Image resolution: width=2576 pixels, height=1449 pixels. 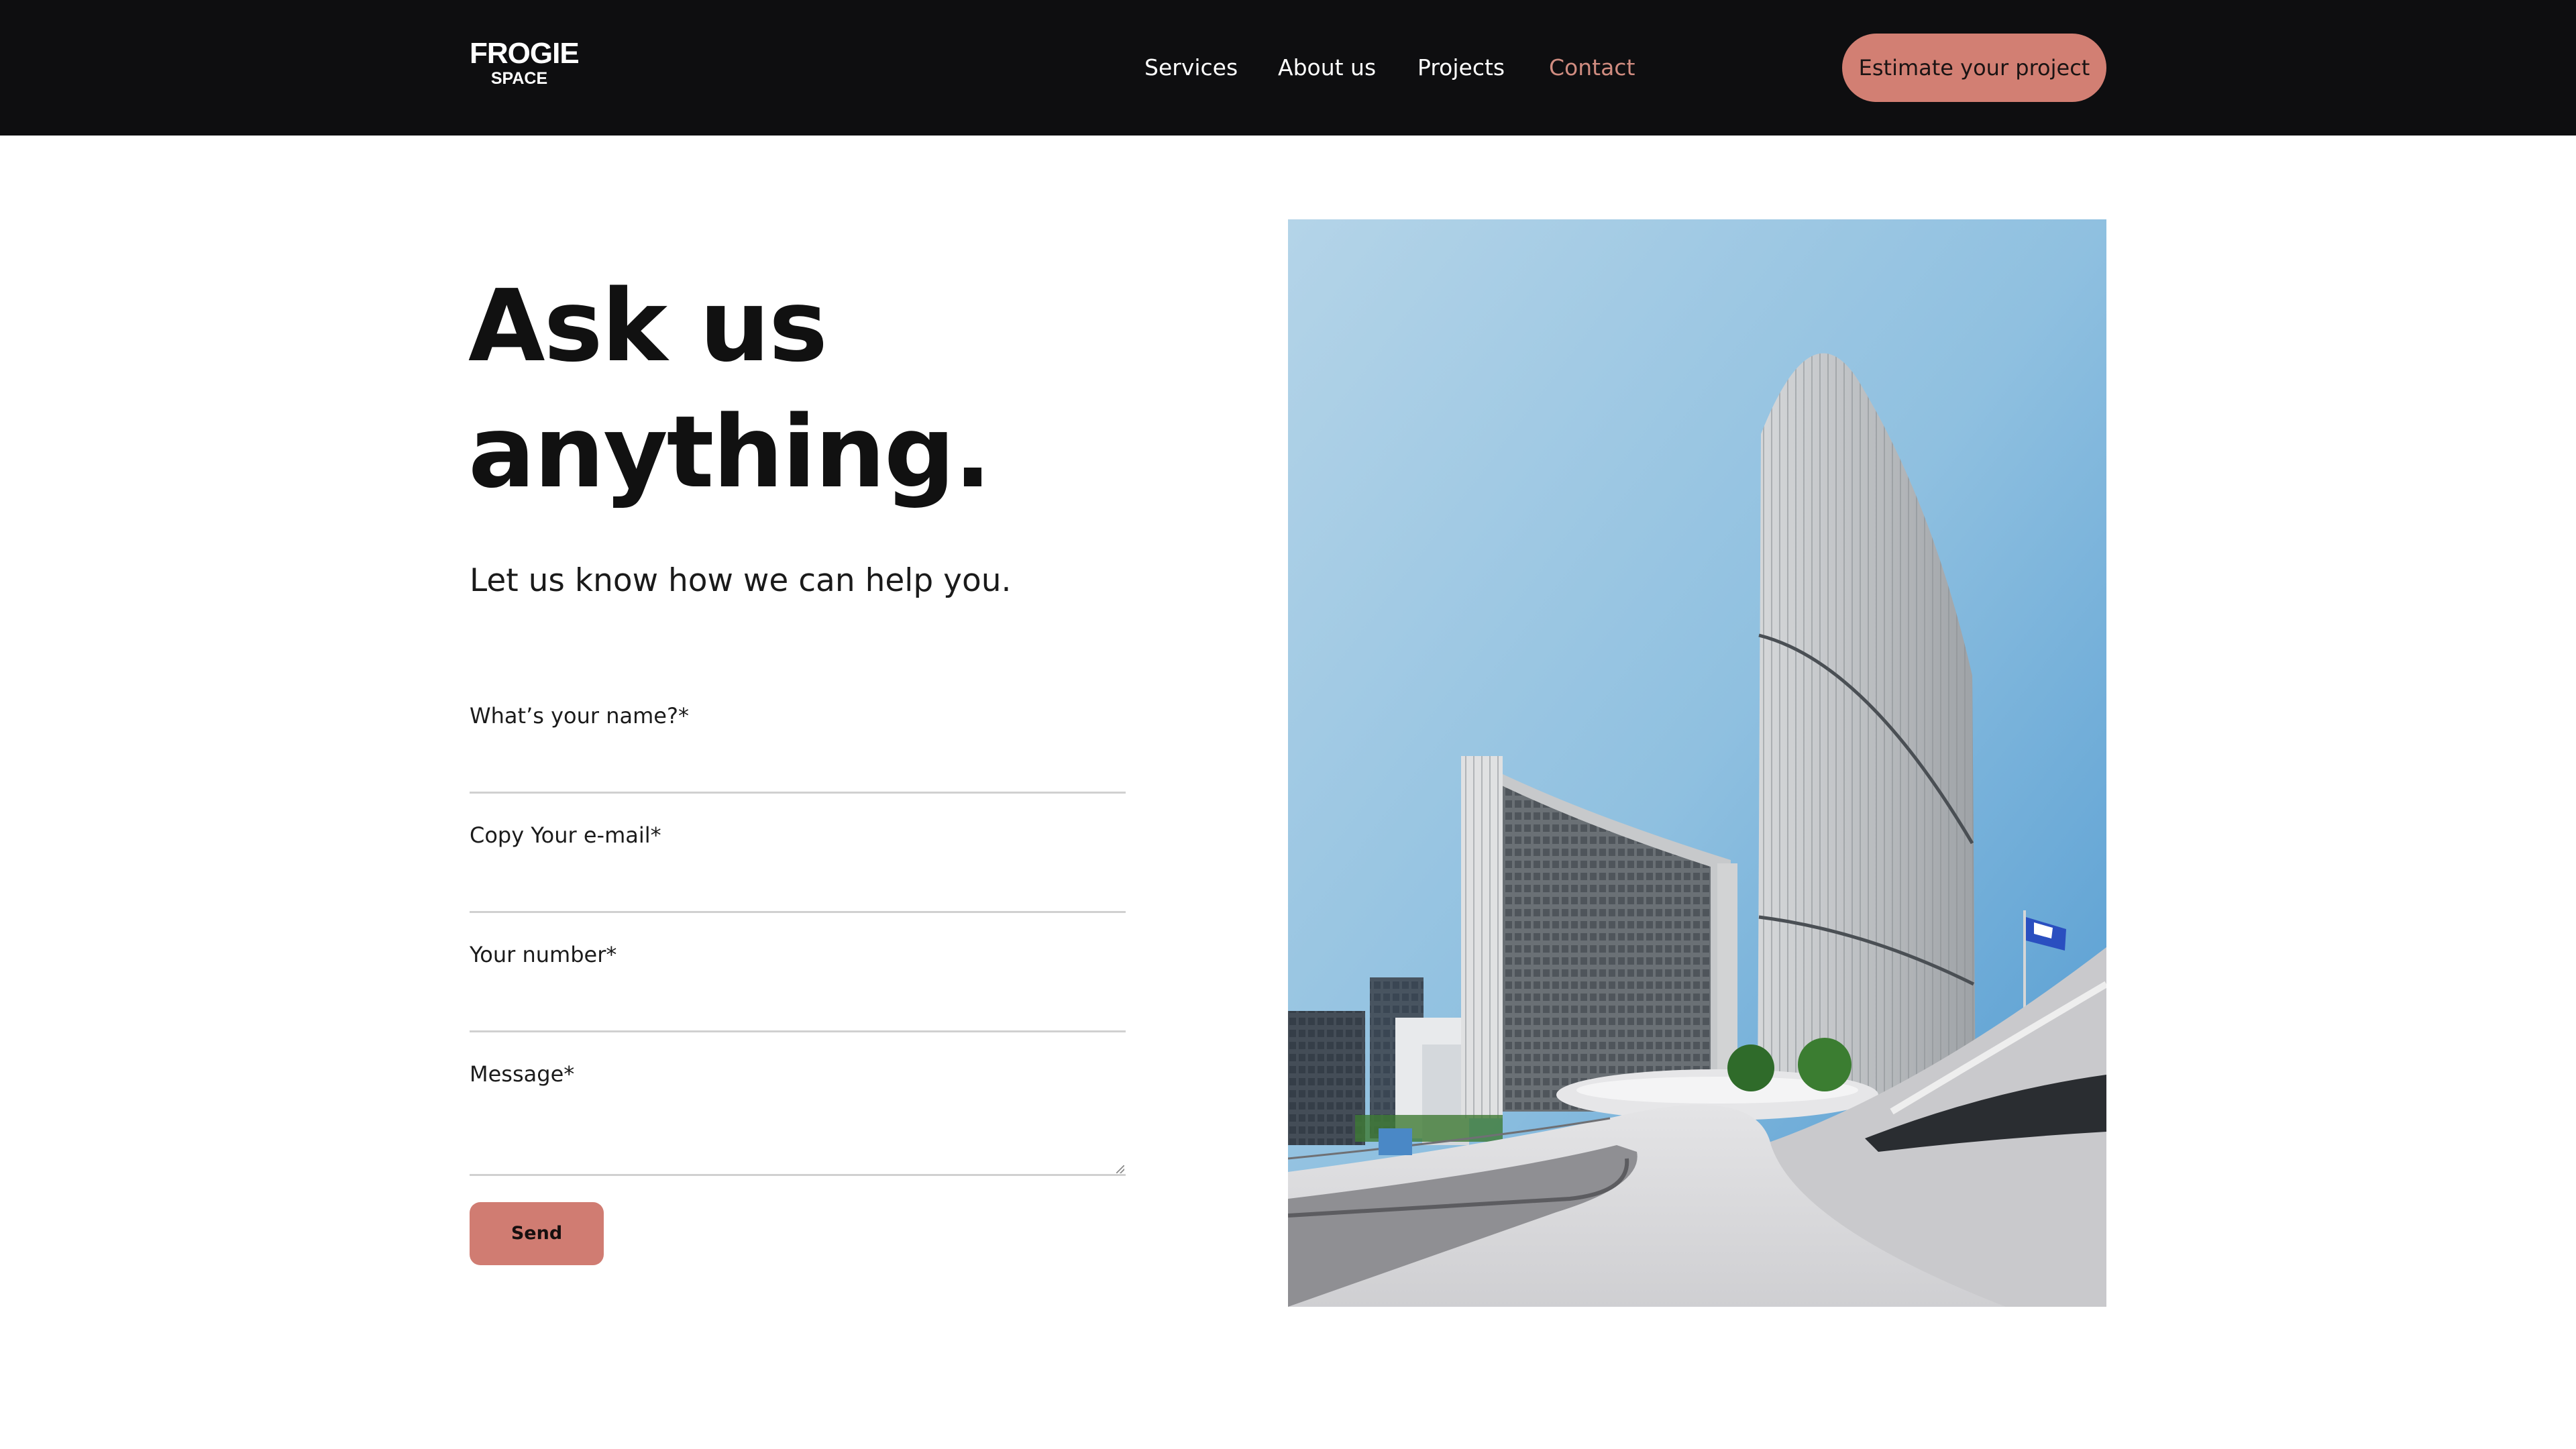 I want to click on brand-logo: FROGIE SPACE, so click(x=525, y=63).